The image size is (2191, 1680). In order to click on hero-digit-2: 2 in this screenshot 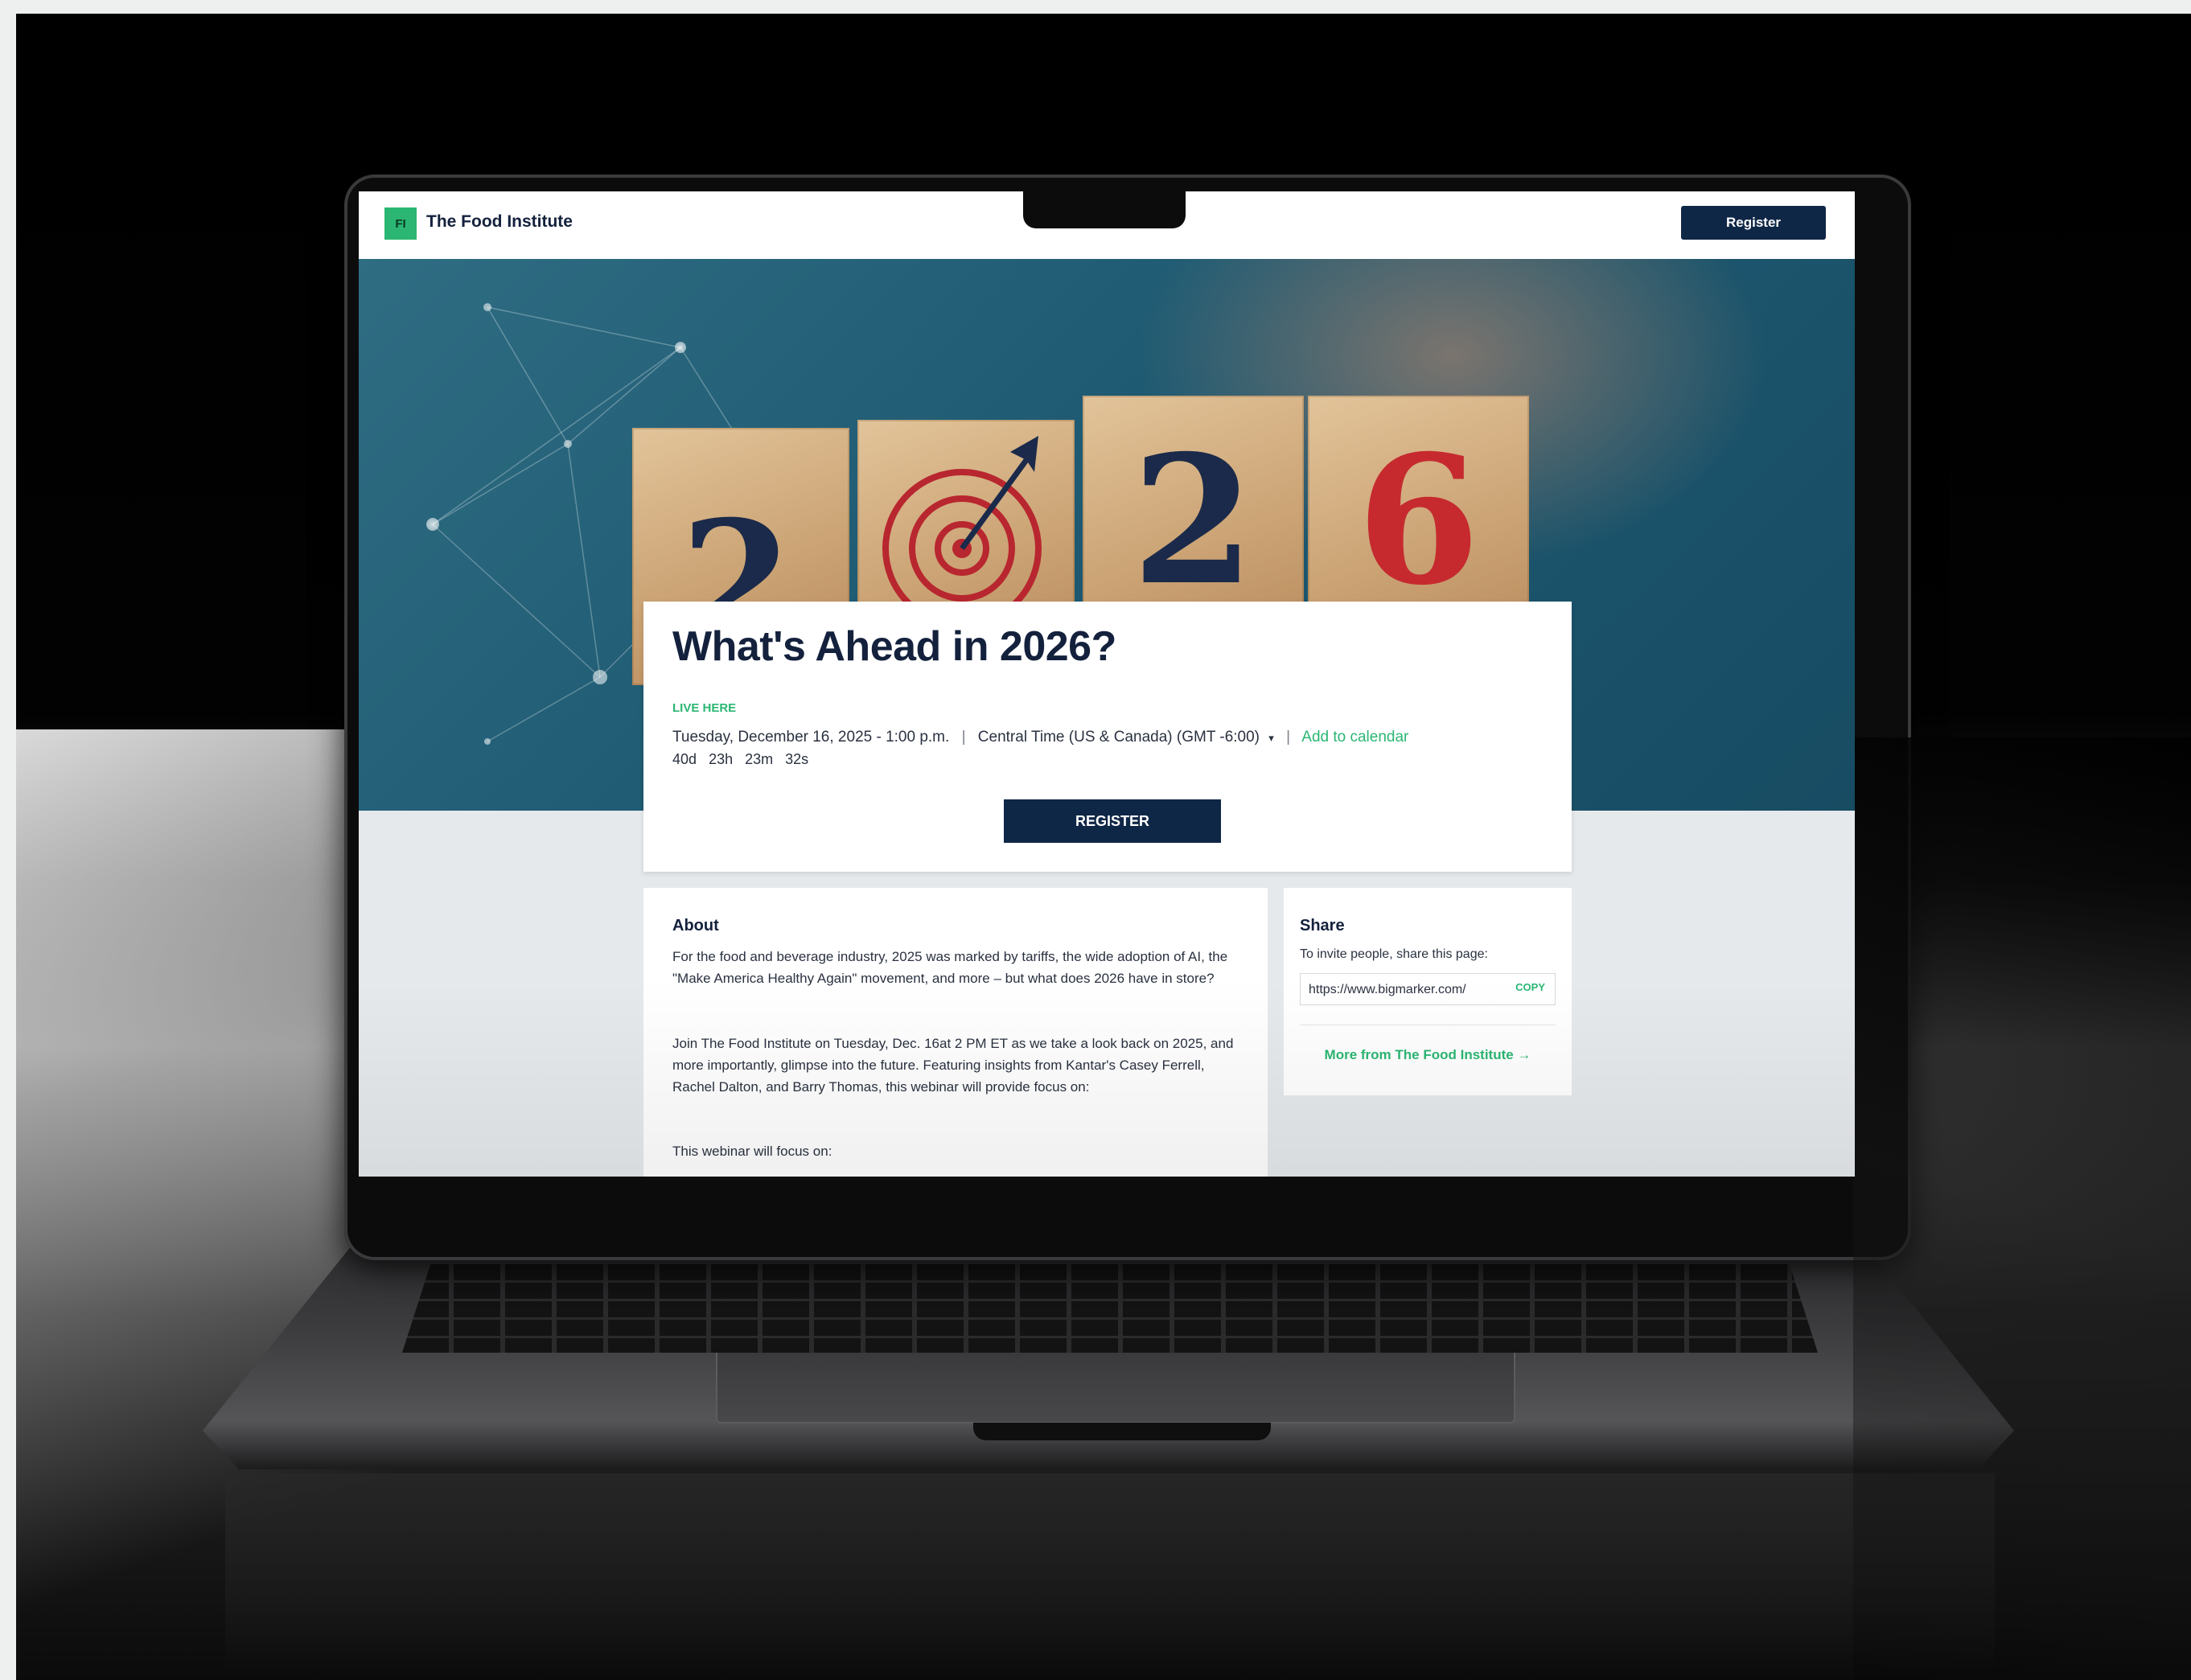, I will do `click(1193, 520)`.